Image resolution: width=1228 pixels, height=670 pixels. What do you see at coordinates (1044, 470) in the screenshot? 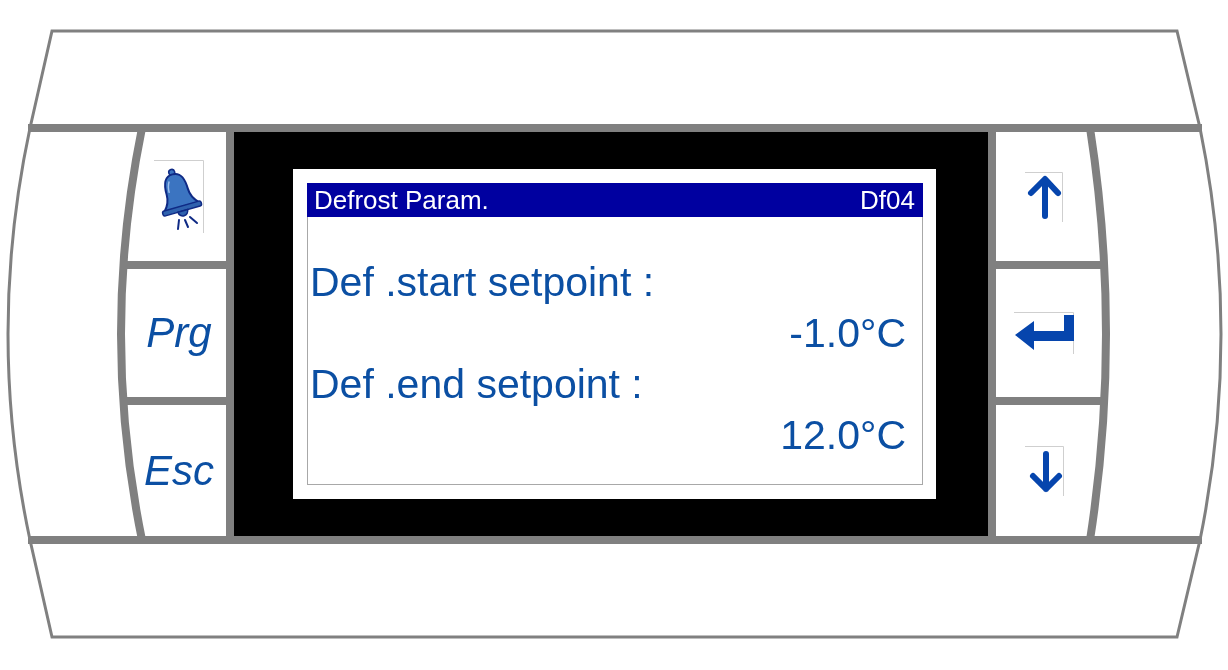
I see `down-arrow-icon` at bounding box center [1044, 470].